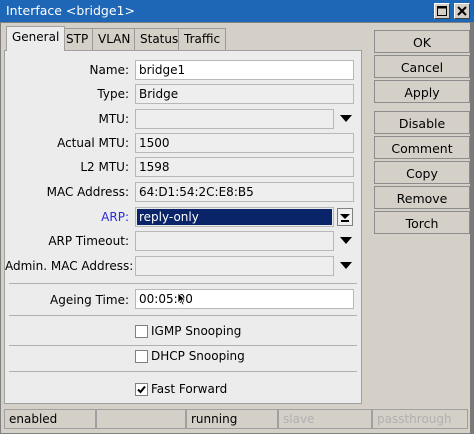 Image resolution: width=474 pixels, height=434 pixels. What do you see at coordinates (232, 419) in the screenshot?
I see `status-running: running` at bounding box center [232, 419].